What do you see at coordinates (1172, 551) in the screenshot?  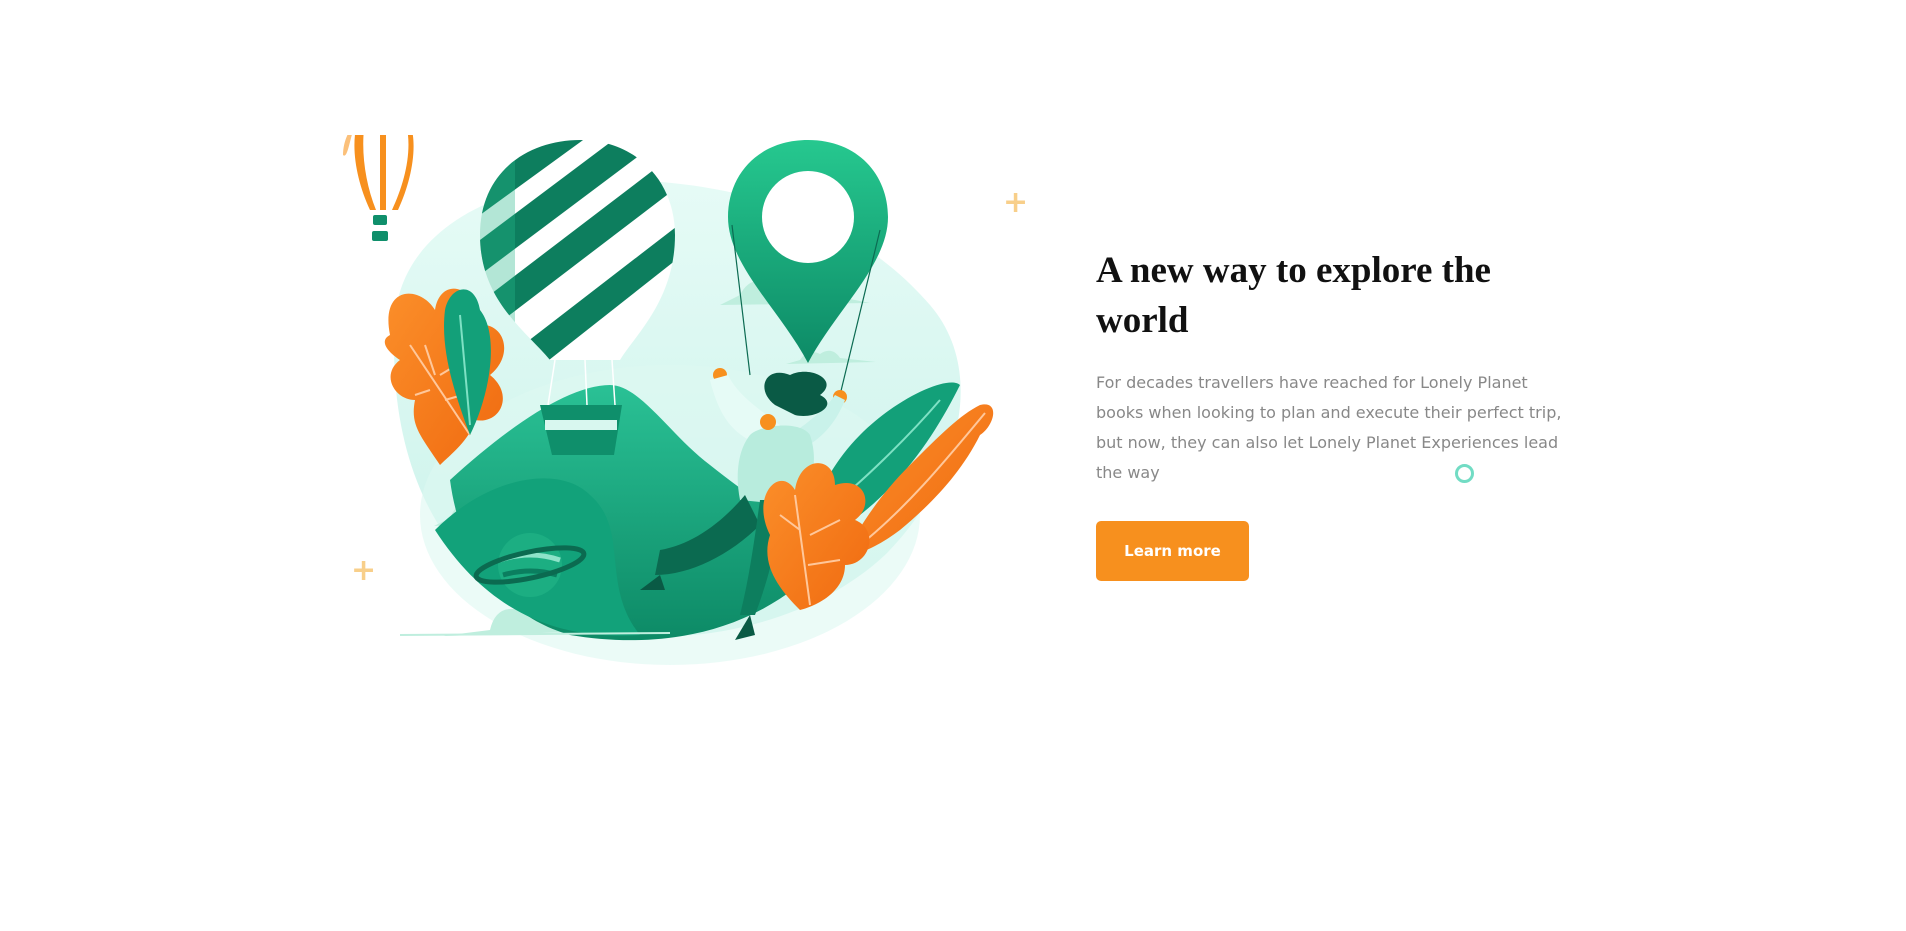 I see `learn-more-button: Learn more` at bounding box center [1172, 551].